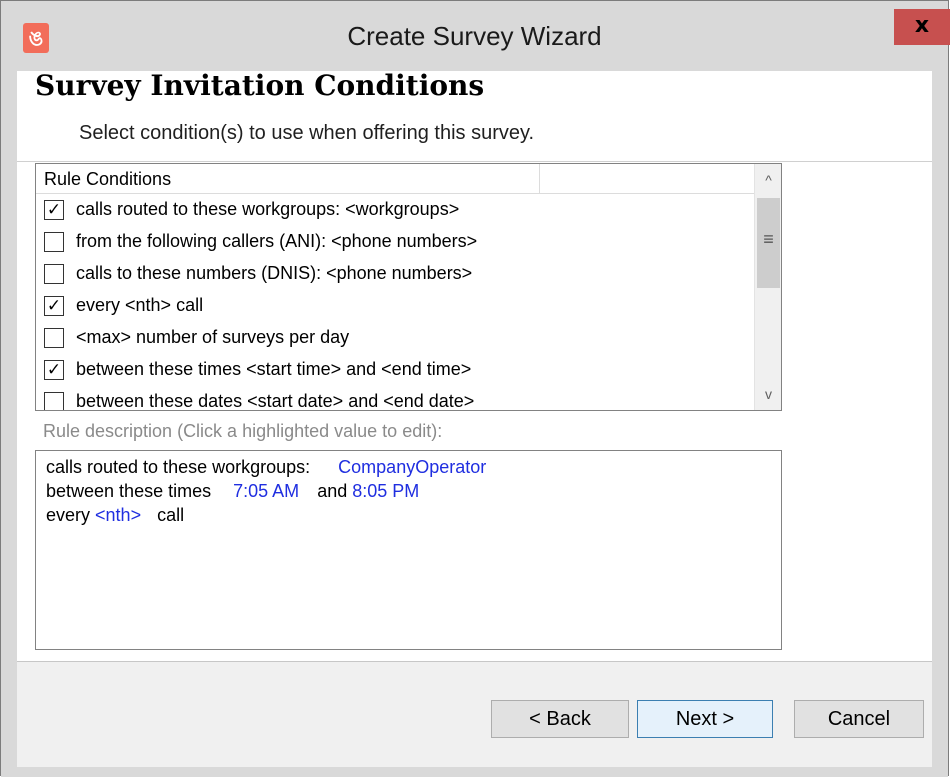  I want to click on vertical-scrollbar: ^ ≡ v, so click(767, 287).